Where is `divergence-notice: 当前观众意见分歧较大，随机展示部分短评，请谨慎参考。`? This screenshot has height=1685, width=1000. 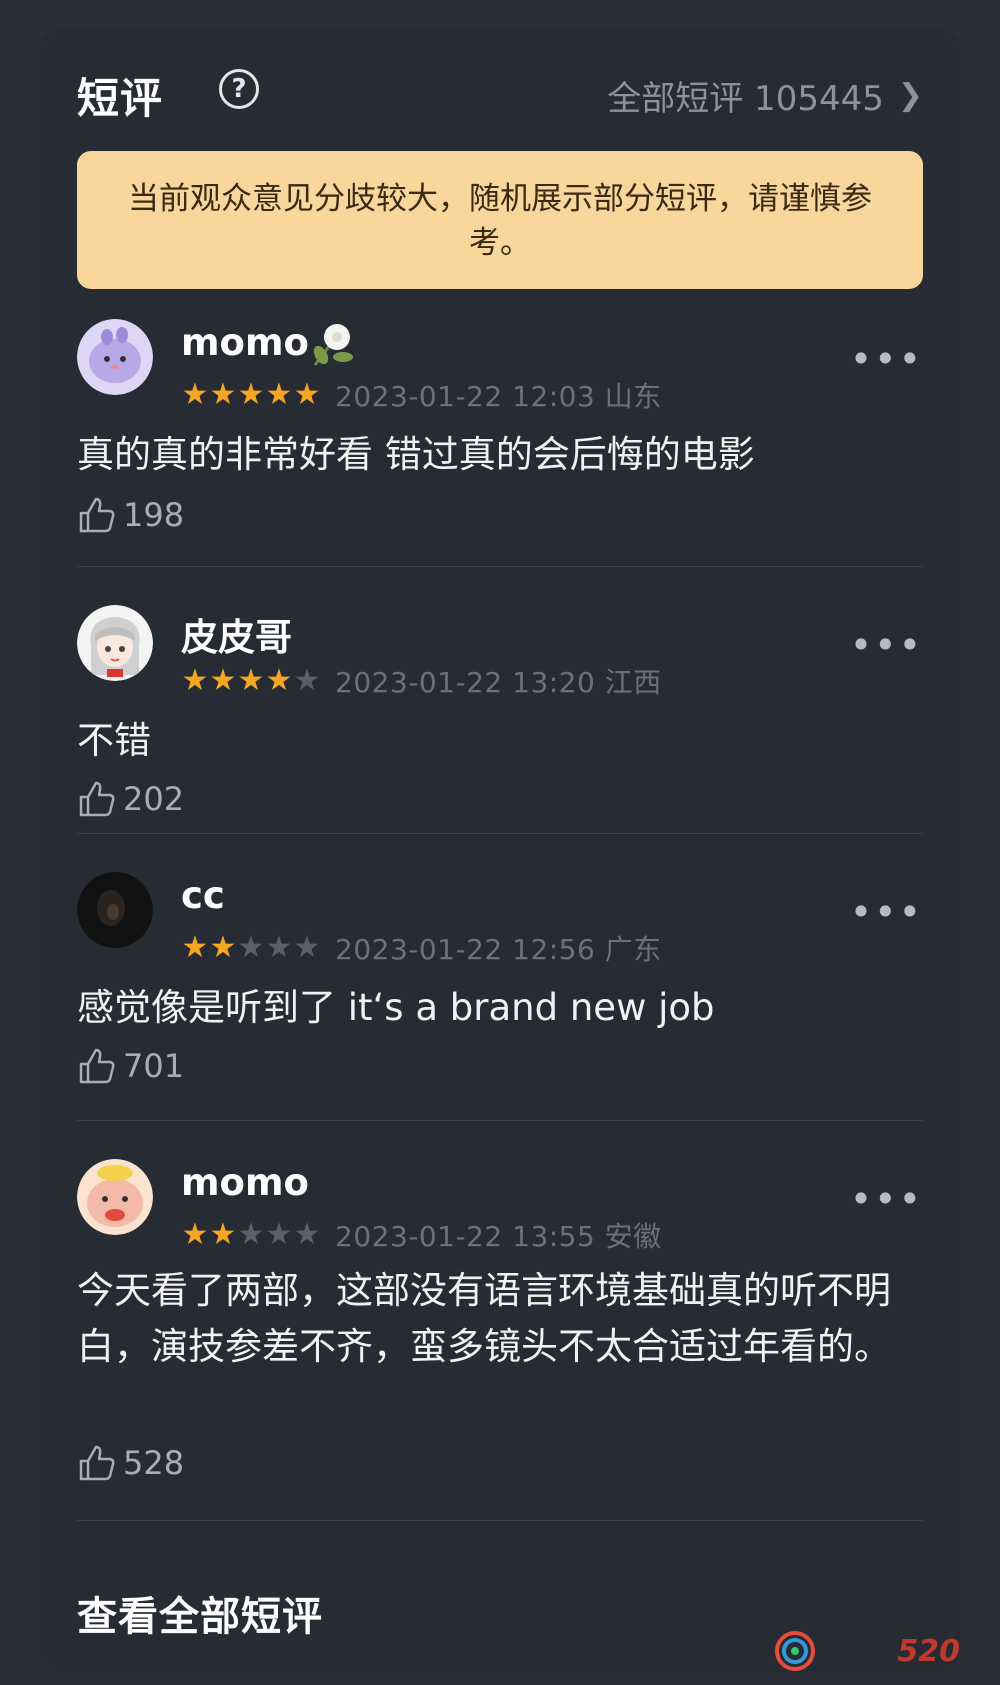
divergence-notice: 当前观众意见分歧较大，随机展示部分短评，请谨慎参考。 is located at coordinates (500, 220).